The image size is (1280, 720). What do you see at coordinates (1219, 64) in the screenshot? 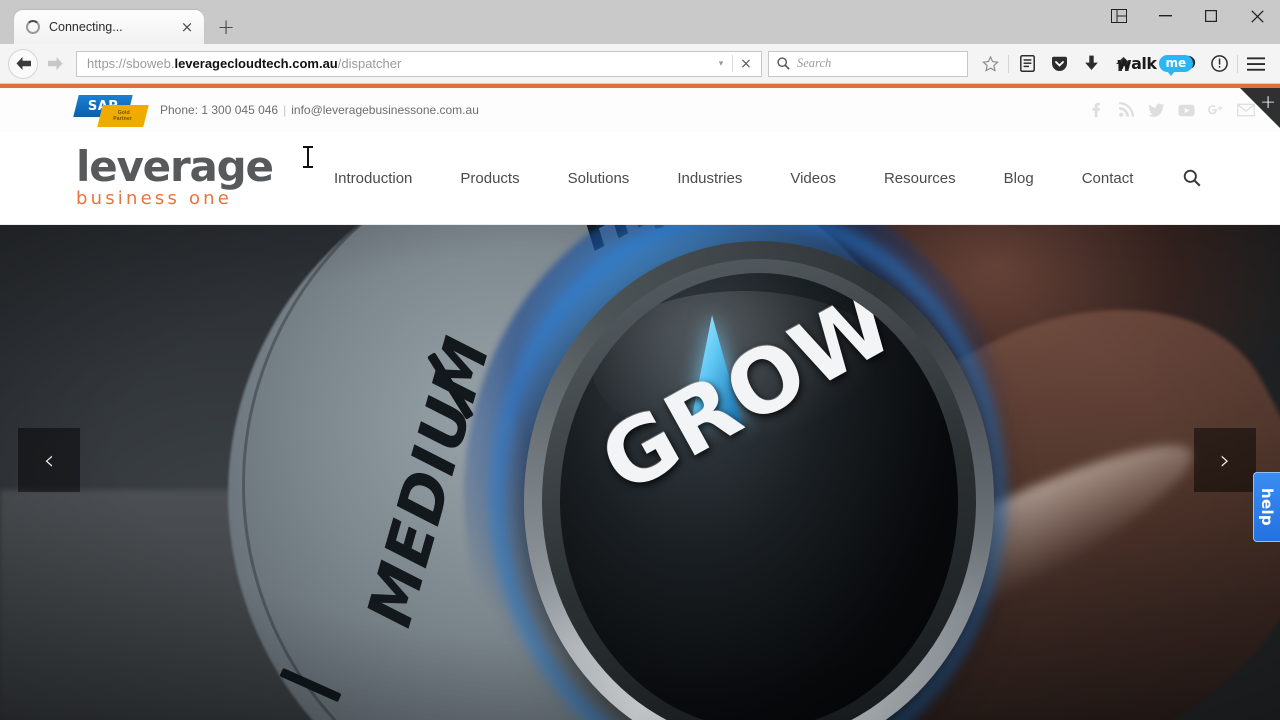
I see `info-icon` at bounding box center [1219, 64].